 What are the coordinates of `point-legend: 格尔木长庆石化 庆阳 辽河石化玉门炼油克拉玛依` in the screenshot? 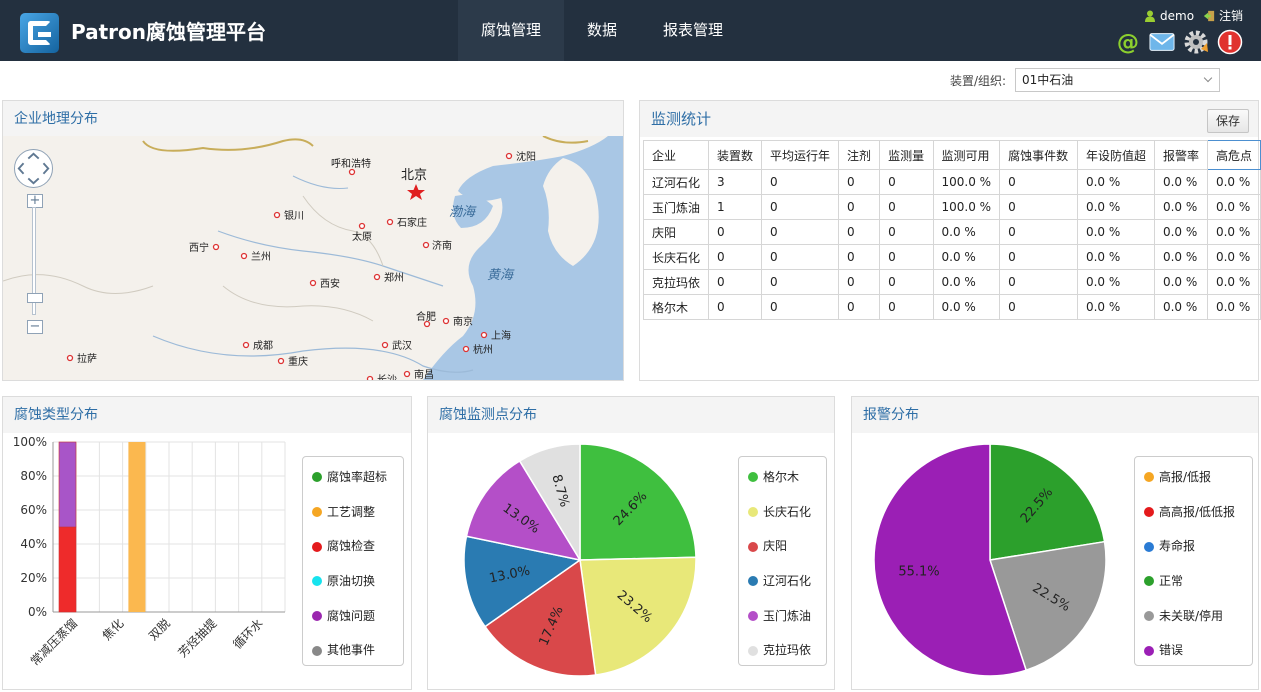 It's located at (782, 561).